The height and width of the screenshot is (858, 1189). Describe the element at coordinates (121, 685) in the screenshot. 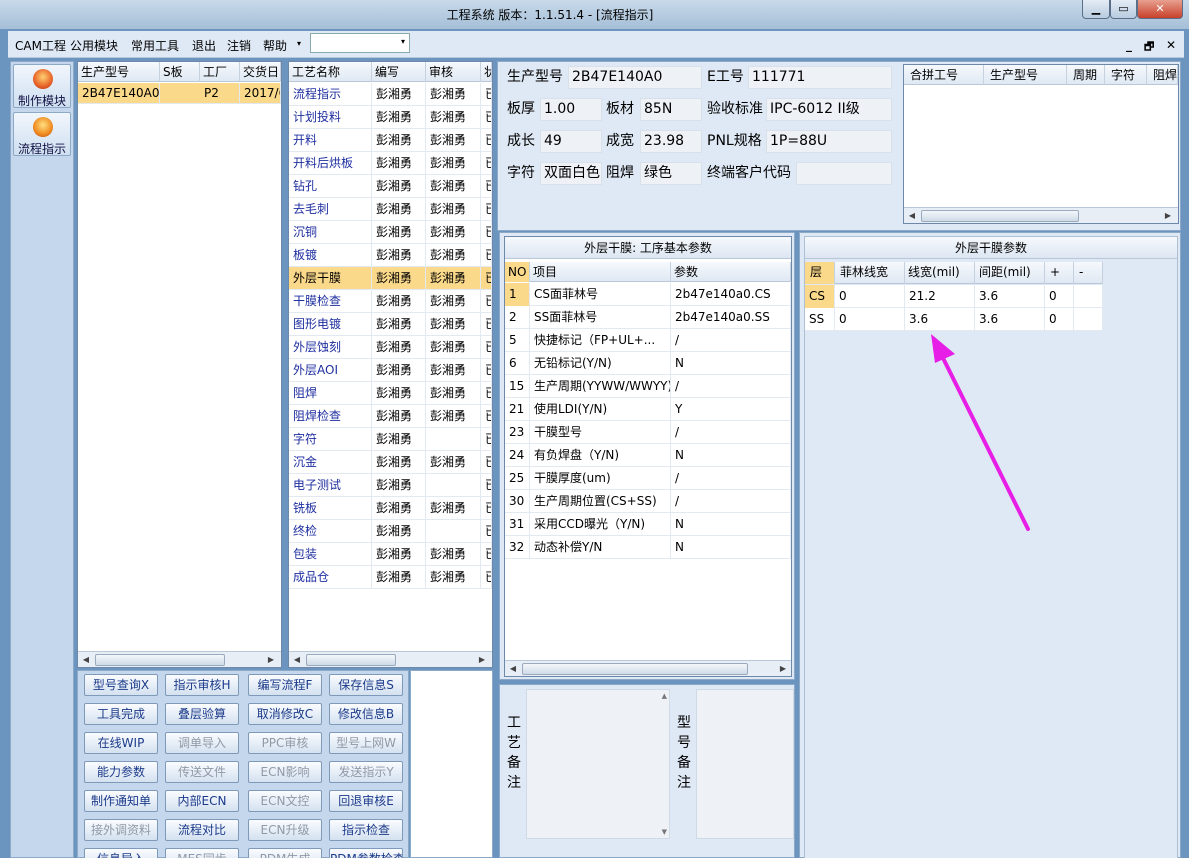

I see `action-button: 型号查询X` at that location.